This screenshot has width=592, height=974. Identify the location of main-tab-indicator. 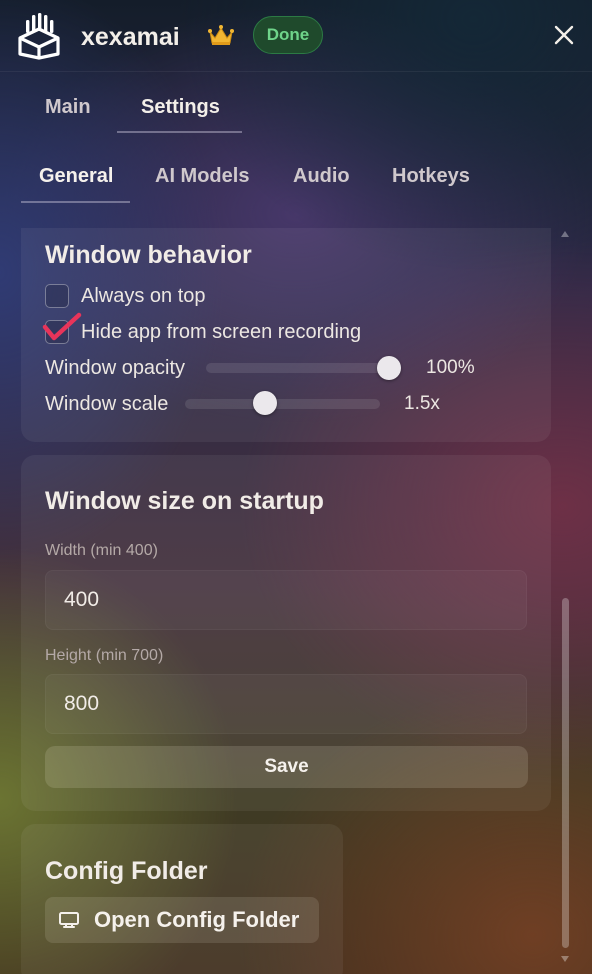
(179, 132).